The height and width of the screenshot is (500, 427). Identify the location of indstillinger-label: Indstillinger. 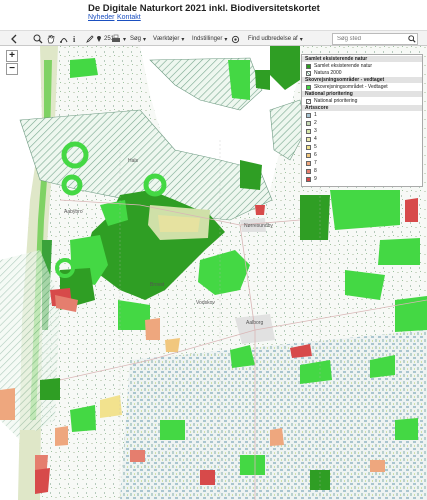
(207, 39).